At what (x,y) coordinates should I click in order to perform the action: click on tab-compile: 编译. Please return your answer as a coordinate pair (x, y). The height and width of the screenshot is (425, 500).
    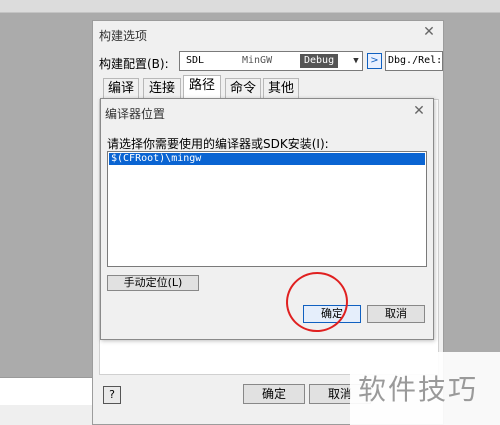
    Looking at the image, I should click on (121, 88).